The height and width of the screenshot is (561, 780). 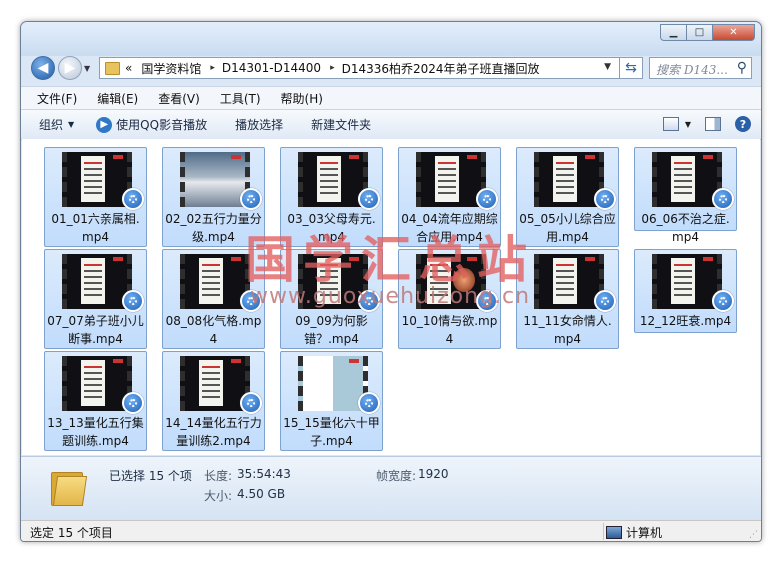 What do you see at coordinates (240, 98) in the screenshot?
I see `menu-tools: 工具(T)` at bounding box center [240, 98].